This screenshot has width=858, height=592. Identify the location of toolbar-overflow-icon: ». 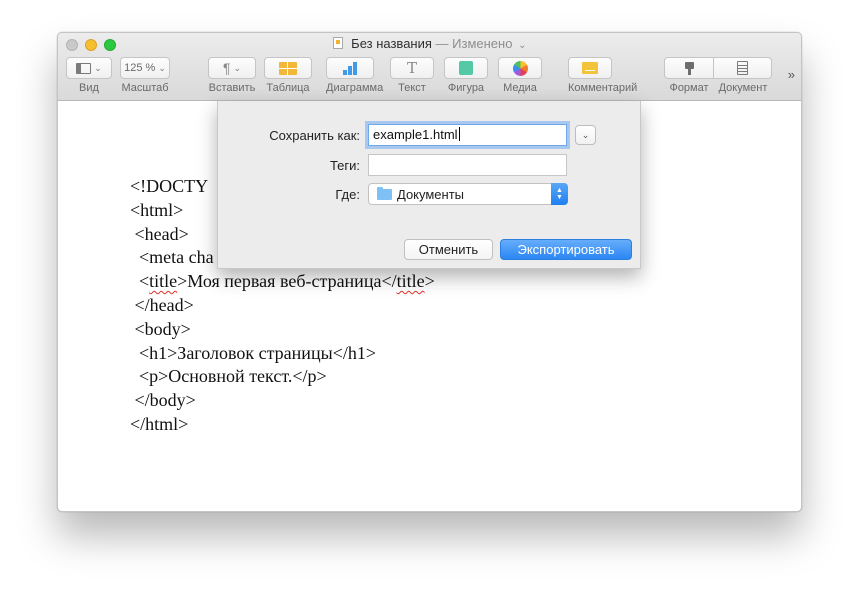
(791, 74).